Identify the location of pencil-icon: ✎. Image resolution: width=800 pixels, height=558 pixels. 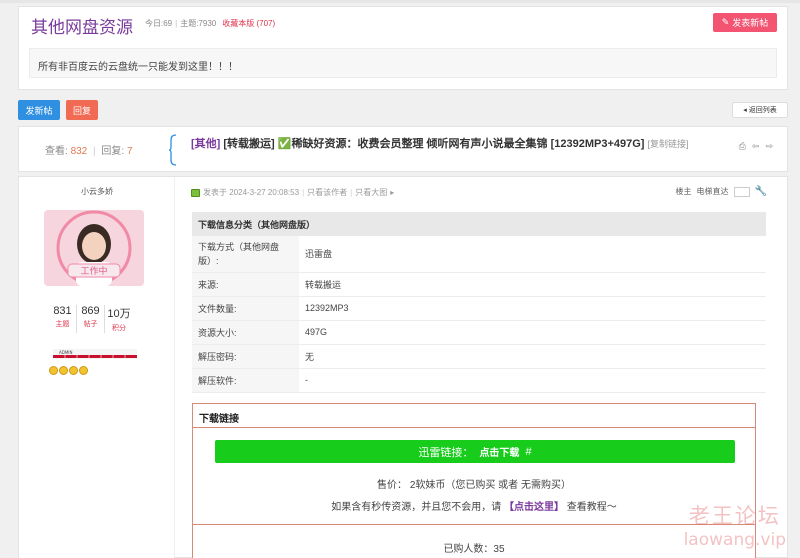
(725, 22).